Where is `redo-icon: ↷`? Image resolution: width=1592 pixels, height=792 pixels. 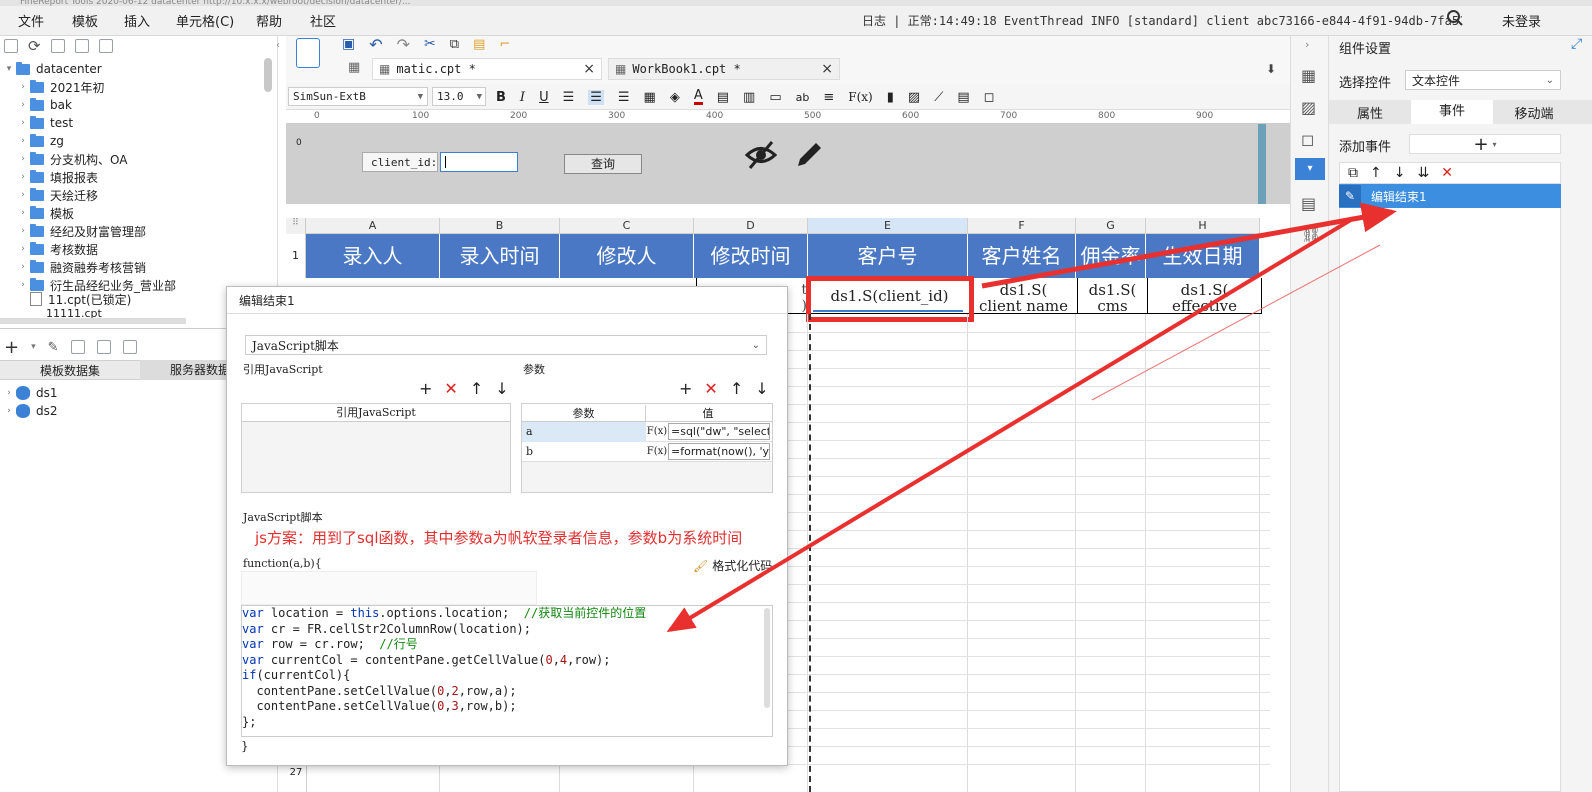
redo-icon: ↷ is located at coordinates (403, 44).